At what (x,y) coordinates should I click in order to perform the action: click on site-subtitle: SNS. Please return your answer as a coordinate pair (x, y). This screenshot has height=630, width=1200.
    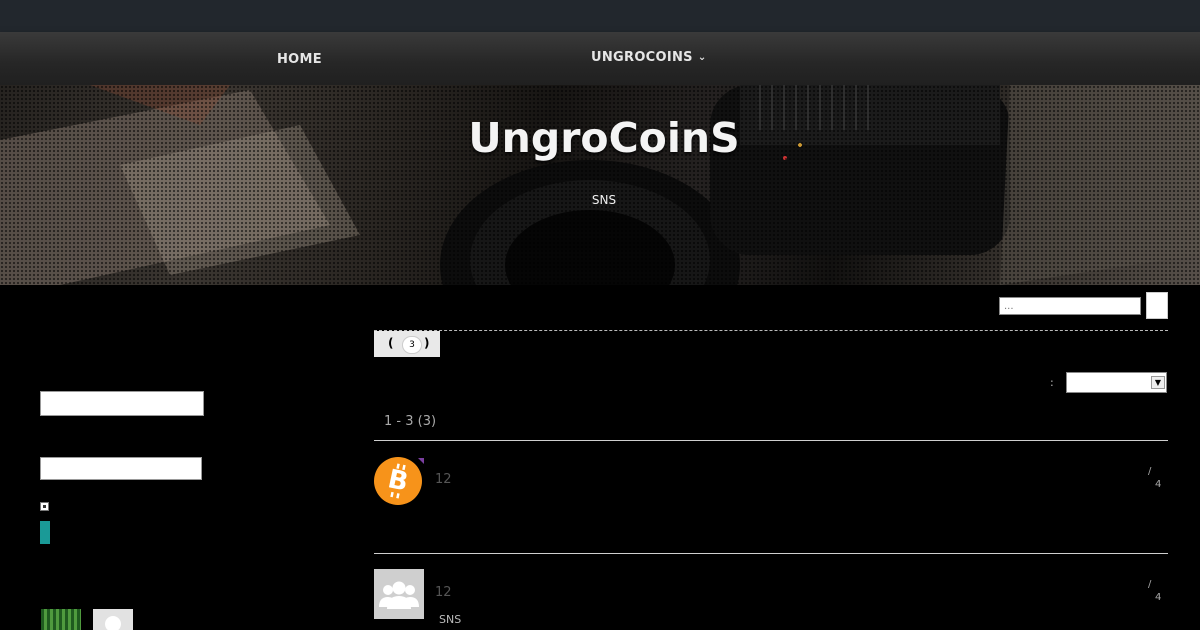
    Looking at the image, I should click on (604, 200).